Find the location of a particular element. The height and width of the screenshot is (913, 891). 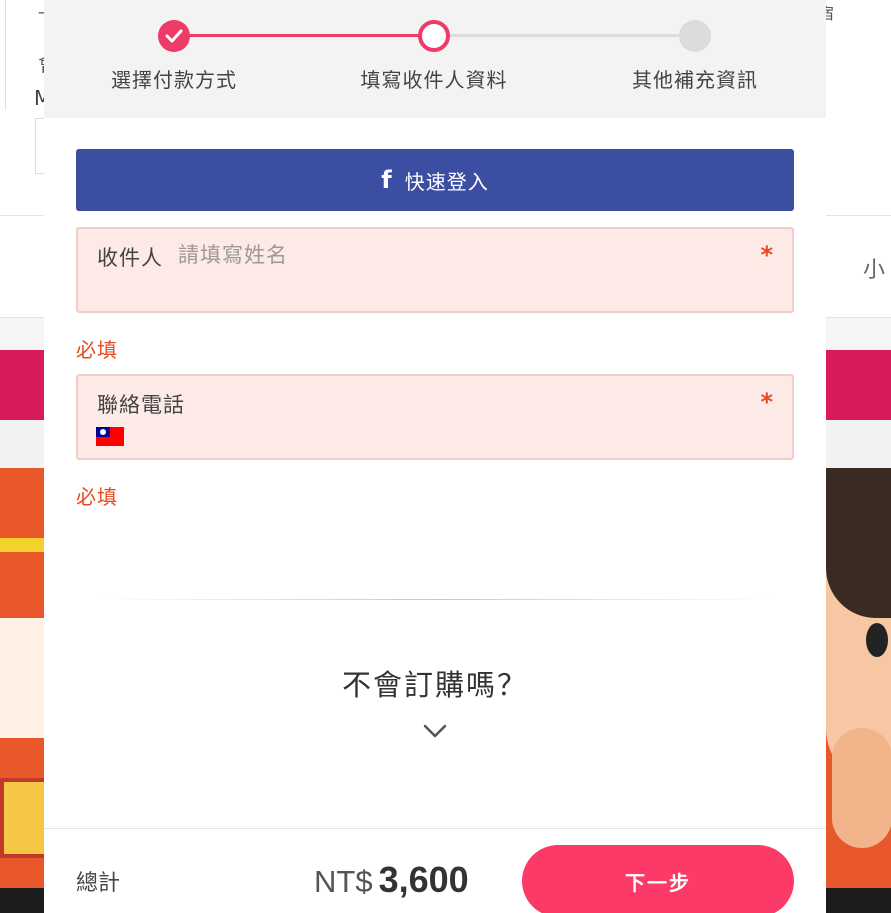

phone-field: 聯絡電話 * is located at coordinates (435, 417).